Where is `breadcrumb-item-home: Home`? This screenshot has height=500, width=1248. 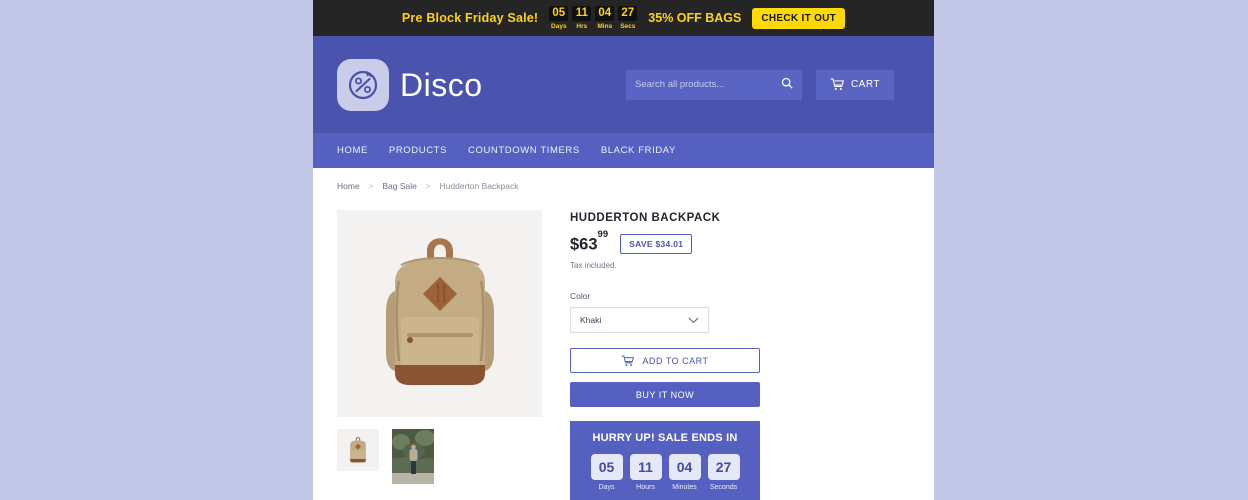
breadcrumb-item-home: Home is located at coordinates (348, 186).